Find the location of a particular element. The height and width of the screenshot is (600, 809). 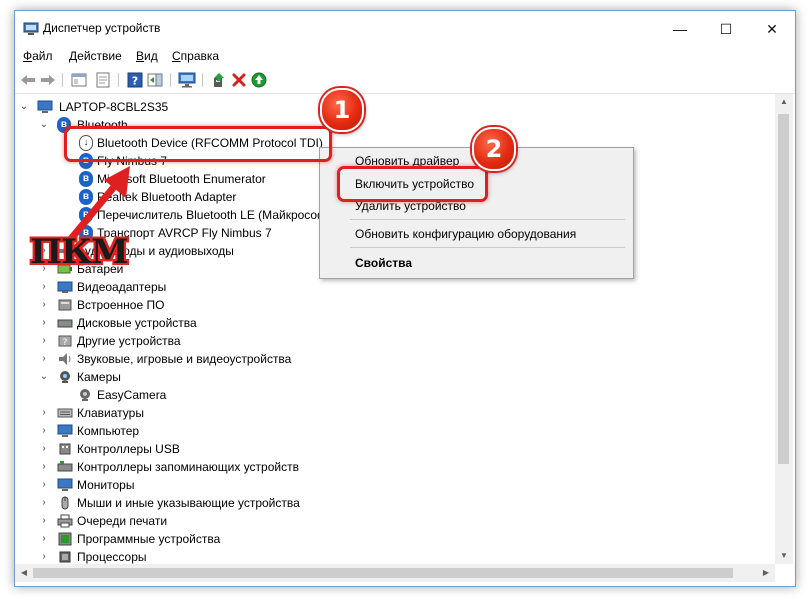

properties-button is located at coordinates (103, 80).